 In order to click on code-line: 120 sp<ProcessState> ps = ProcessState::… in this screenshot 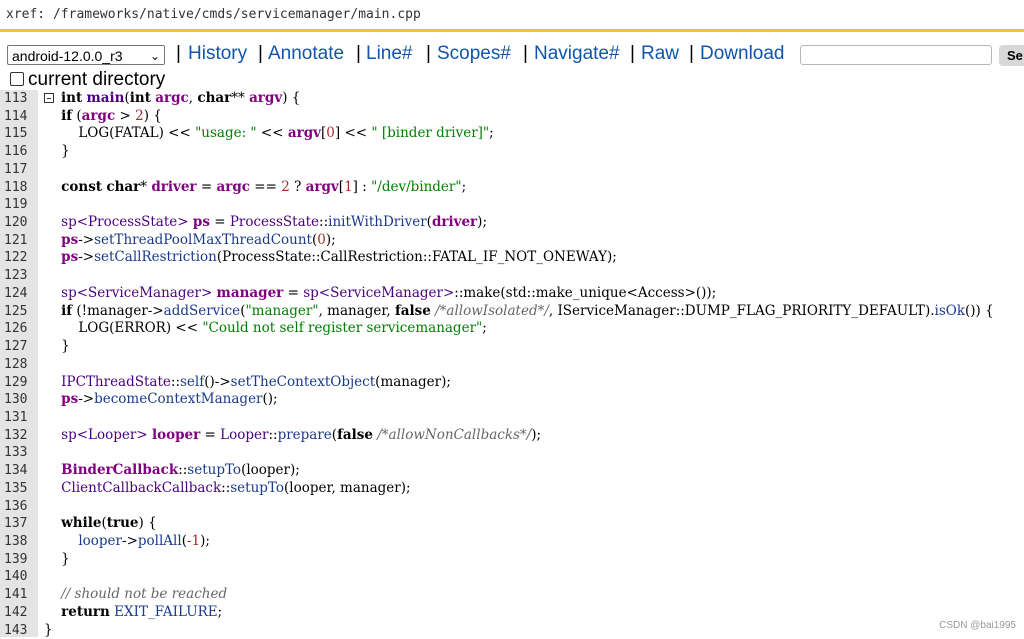, I will do `click(512, 223)`.